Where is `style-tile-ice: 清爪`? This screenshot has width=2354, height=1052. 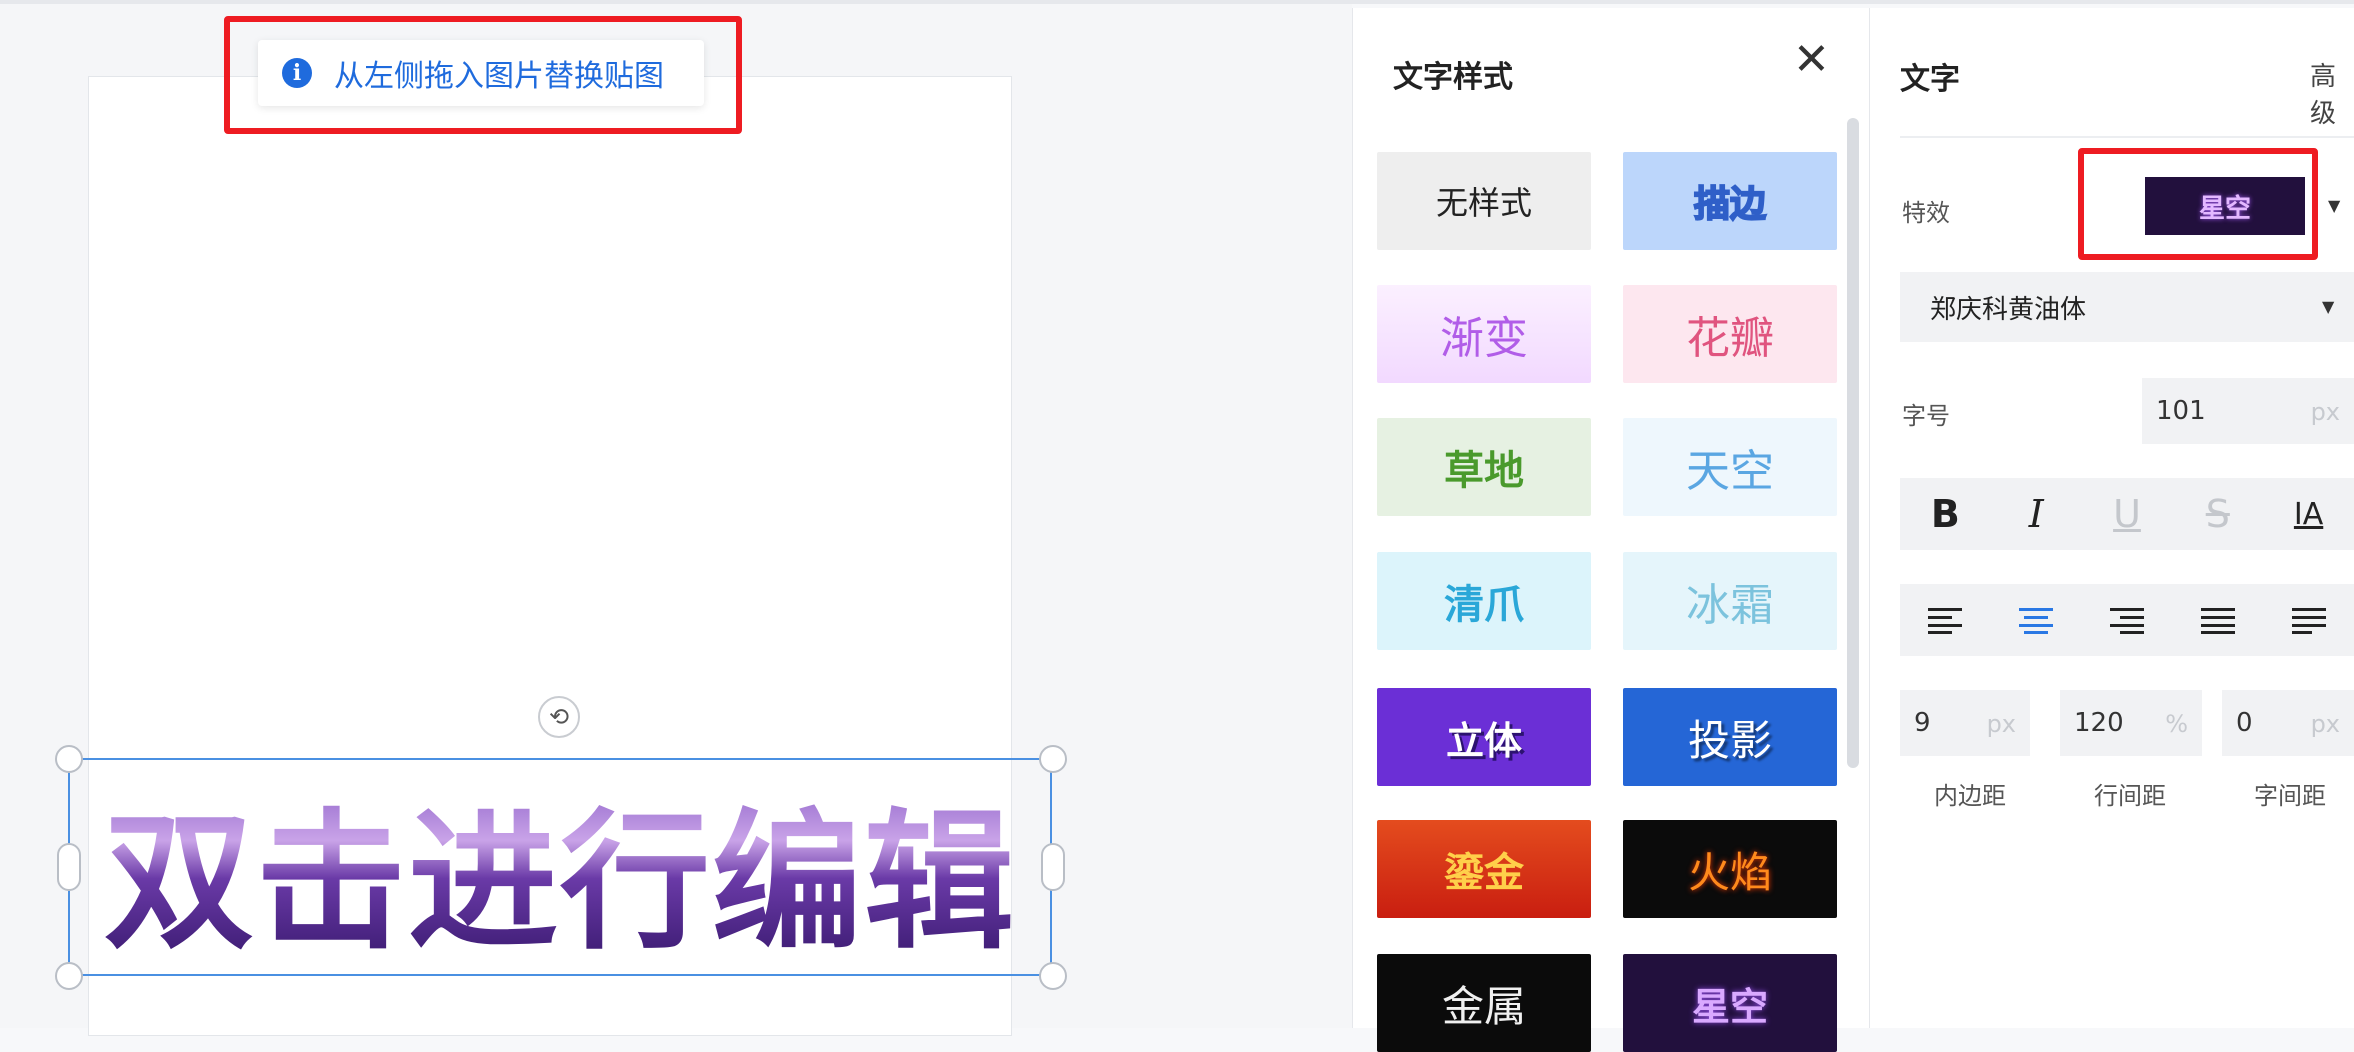 style-tile-ice: 清爪 is located at coordinates (1484, 601).